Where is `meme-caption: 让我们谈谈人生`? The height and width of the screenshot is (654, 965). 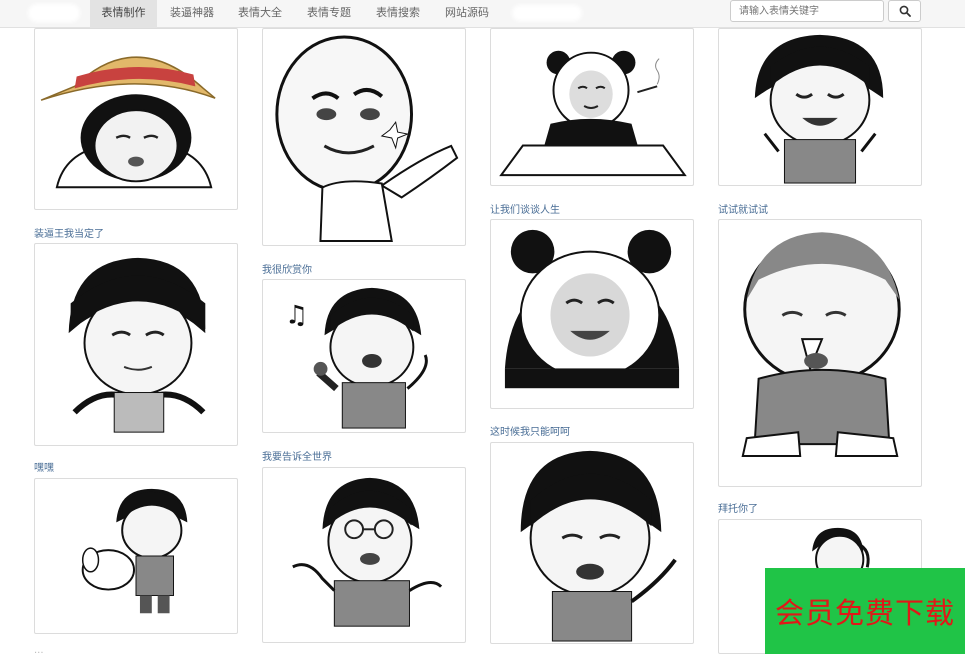 meme-caption: 让我们谈谈人生 is located at coordinates (525, 211).